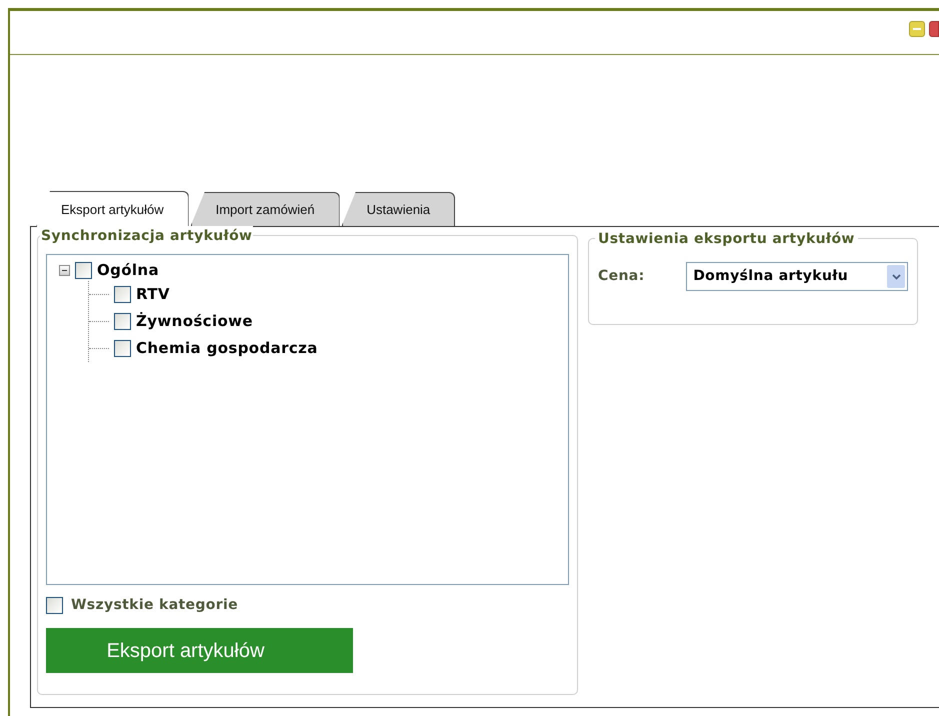 The width and height of the screenshot is (939, 716). What do you see at coordinates (399, 209) in the screenshot?
I see `tab: Ustawienia` at bounding box center [399, 209].